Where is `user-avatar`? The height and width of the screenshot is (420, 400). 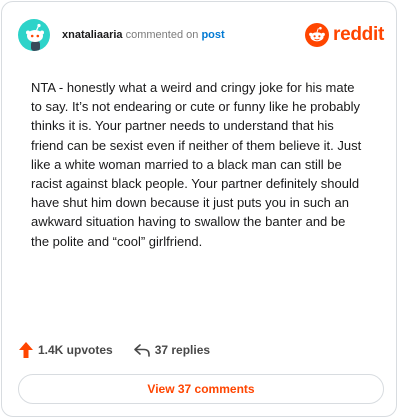
user-avatar is located at coordinates (34, 35).